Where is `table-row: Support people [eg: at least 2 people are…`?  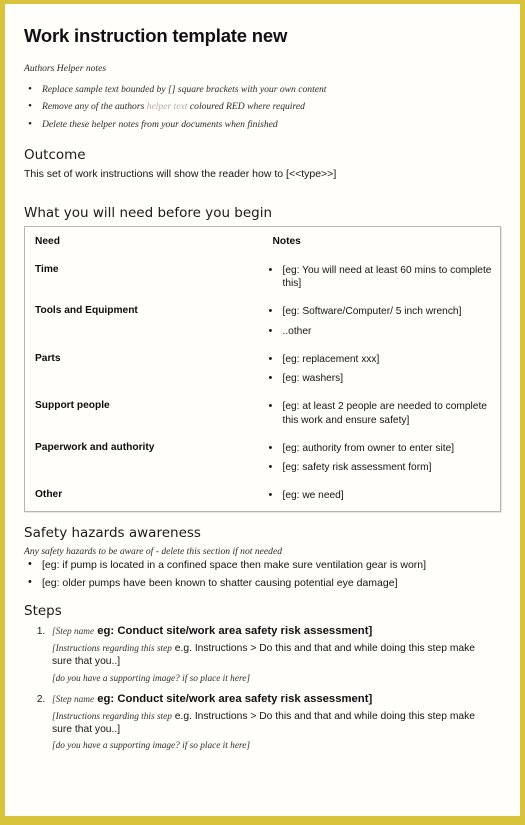
table-row: Support people [eg: at least 2 people are… is located at coordinates (262, 414).